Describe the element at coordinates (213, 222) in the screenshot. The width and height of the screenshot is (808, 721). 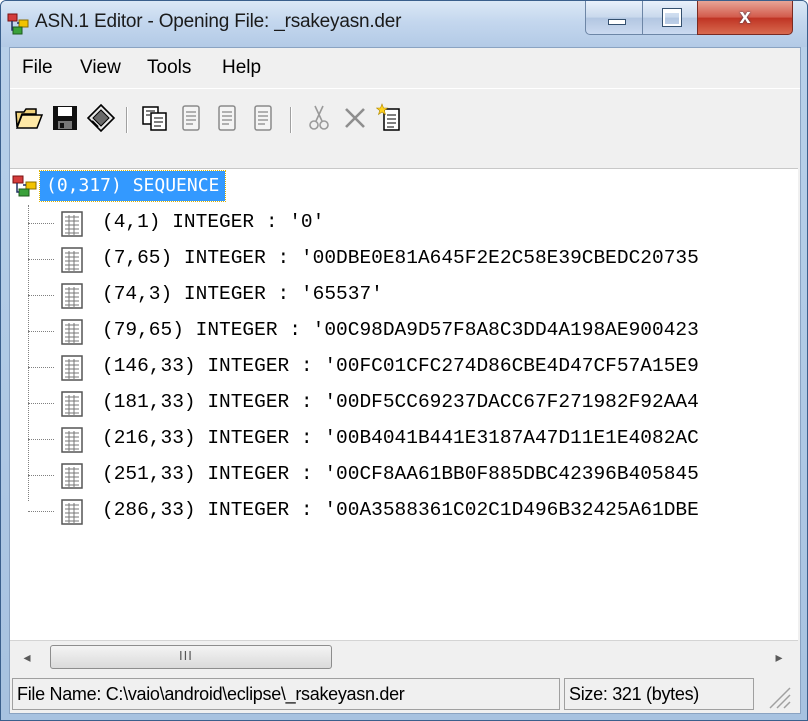
I see `tree-node-label: (4,1) INTEGER : '0'` at that location.